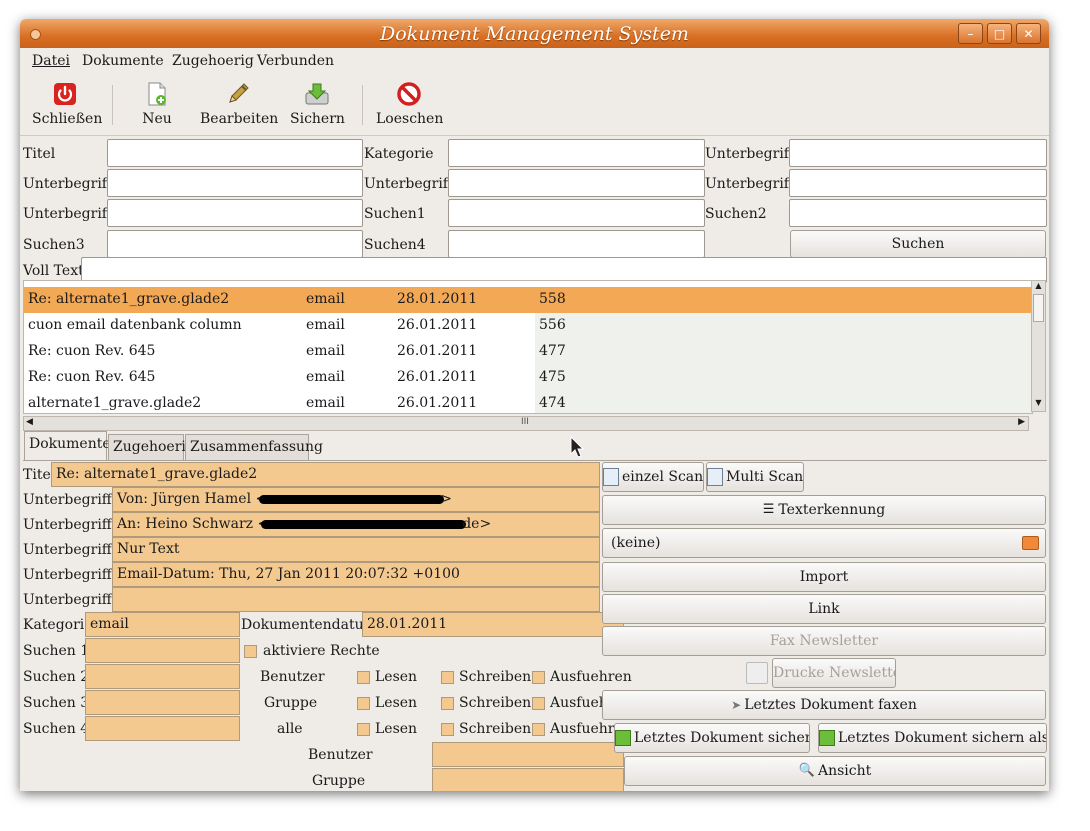  I want to click on row-id: 556, so click(552, 325).